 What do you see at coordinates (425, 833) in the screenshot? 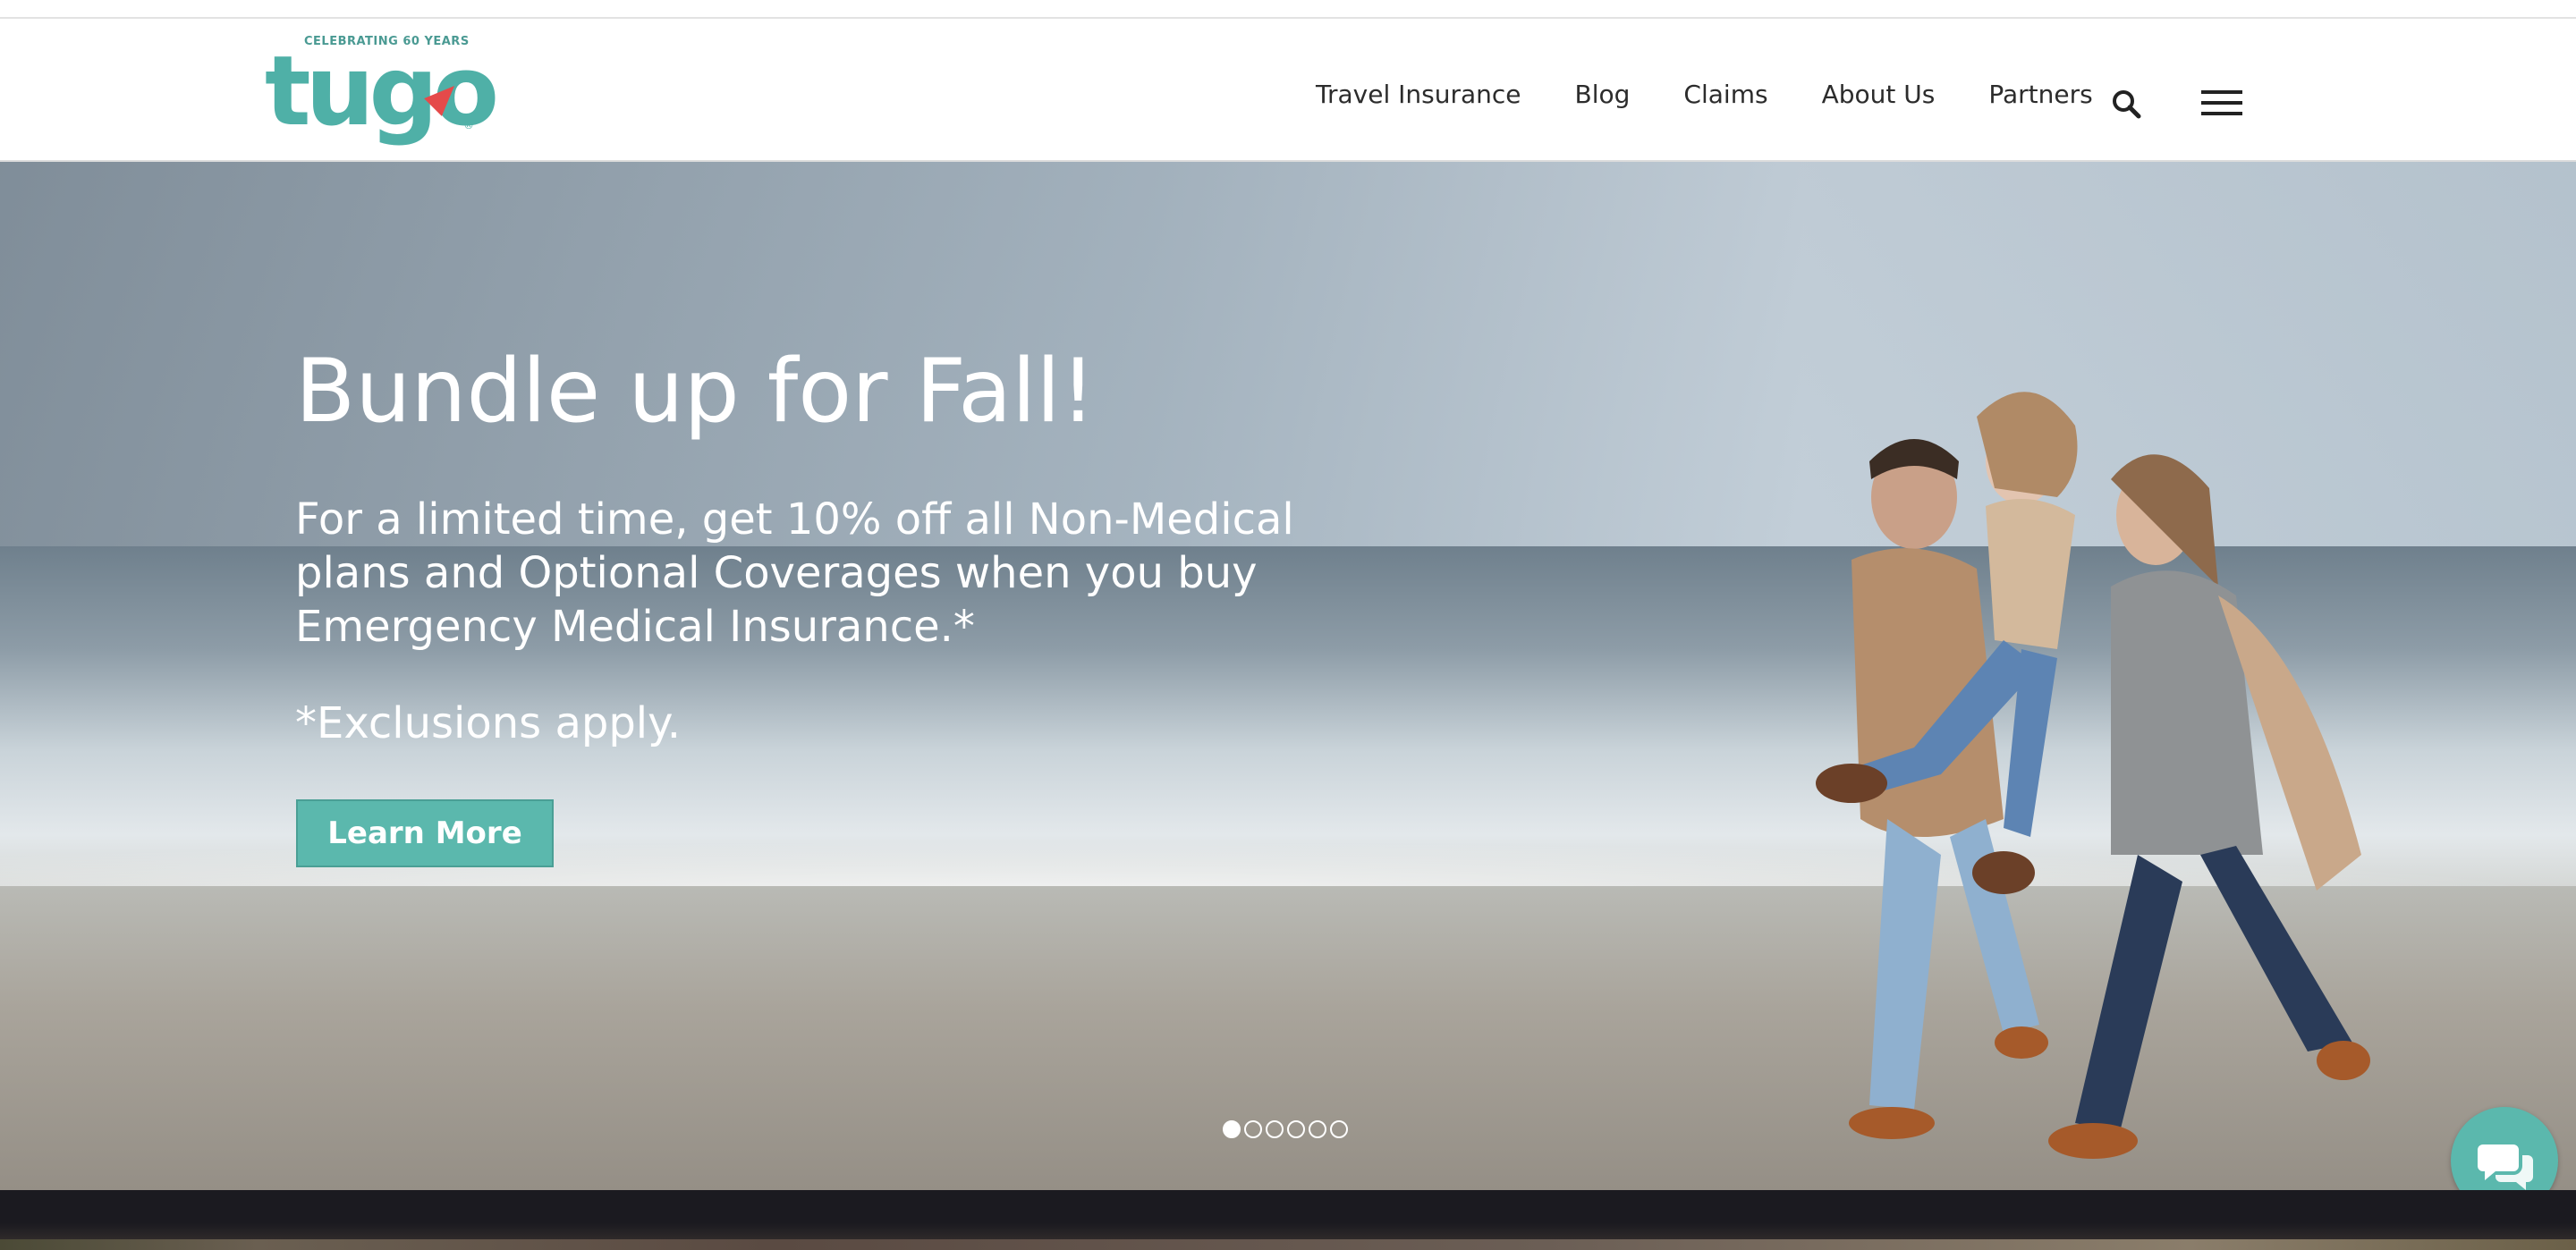
I see `learn-more-button: Learn More` at bounding box center [425, 833].